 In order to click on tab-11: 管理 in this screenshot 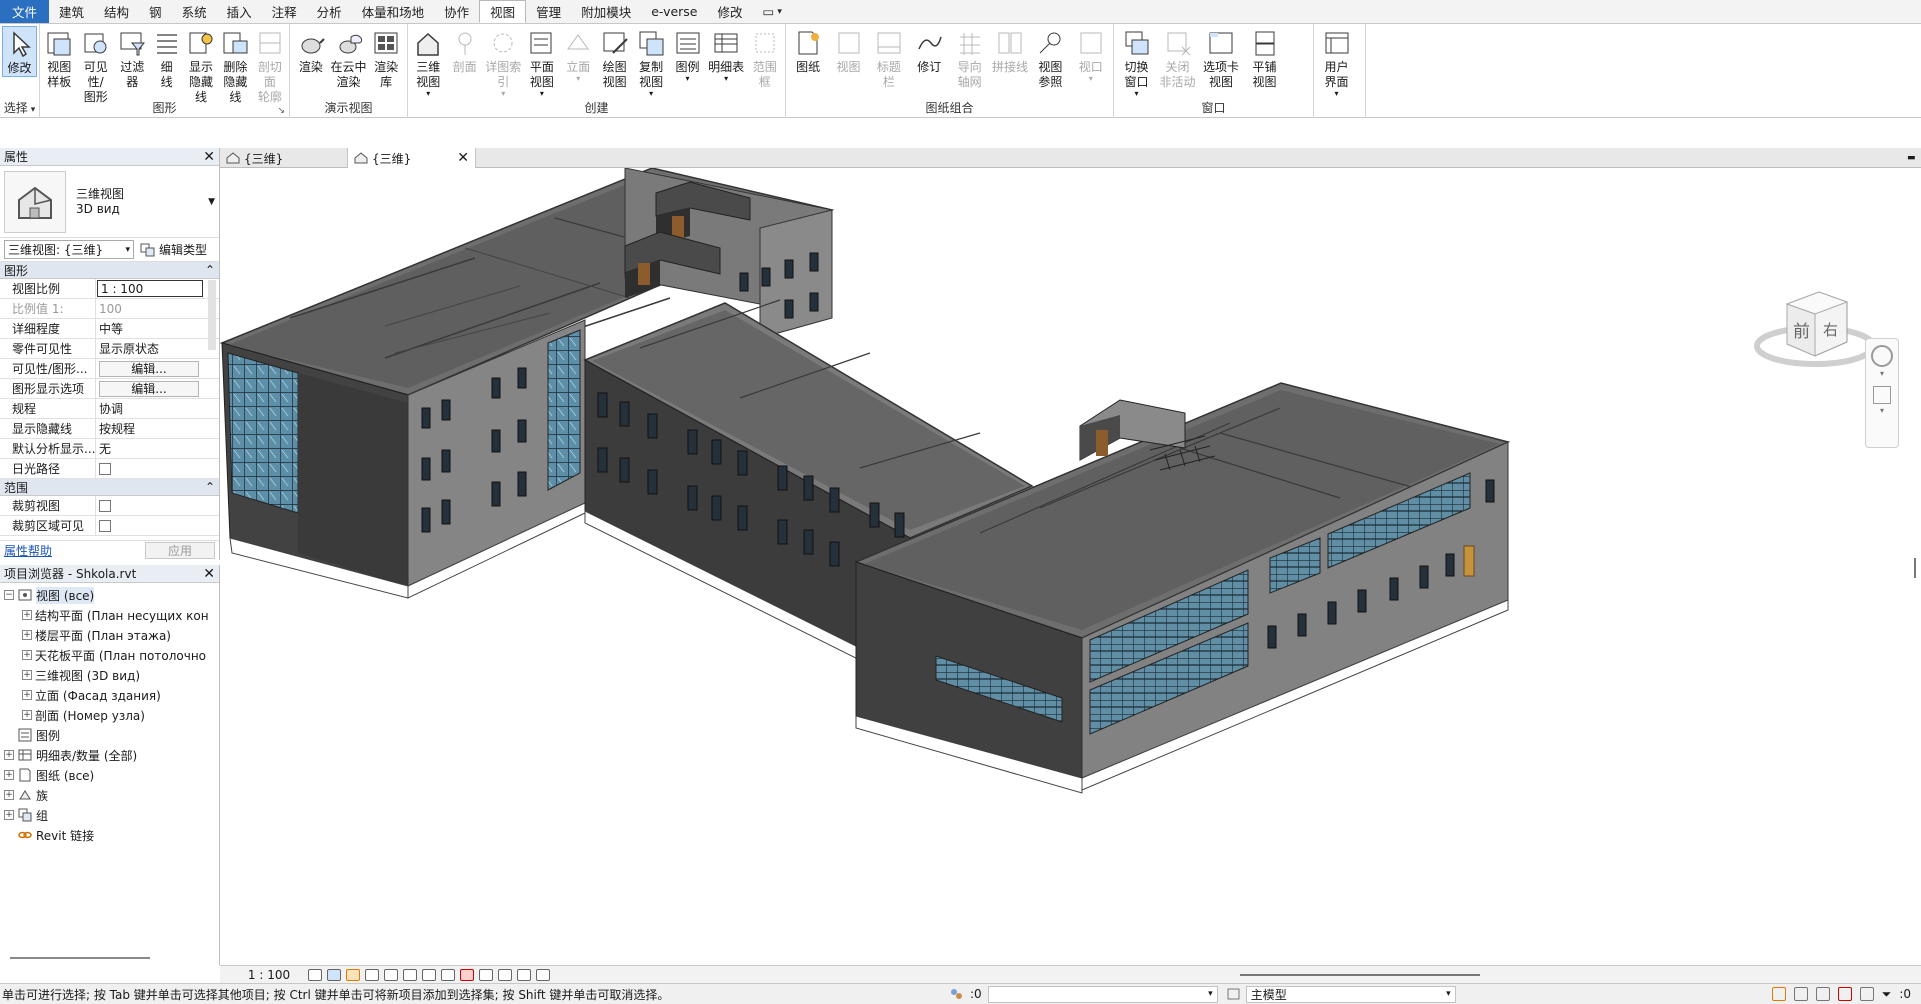, I will do `click(548, 11)`.